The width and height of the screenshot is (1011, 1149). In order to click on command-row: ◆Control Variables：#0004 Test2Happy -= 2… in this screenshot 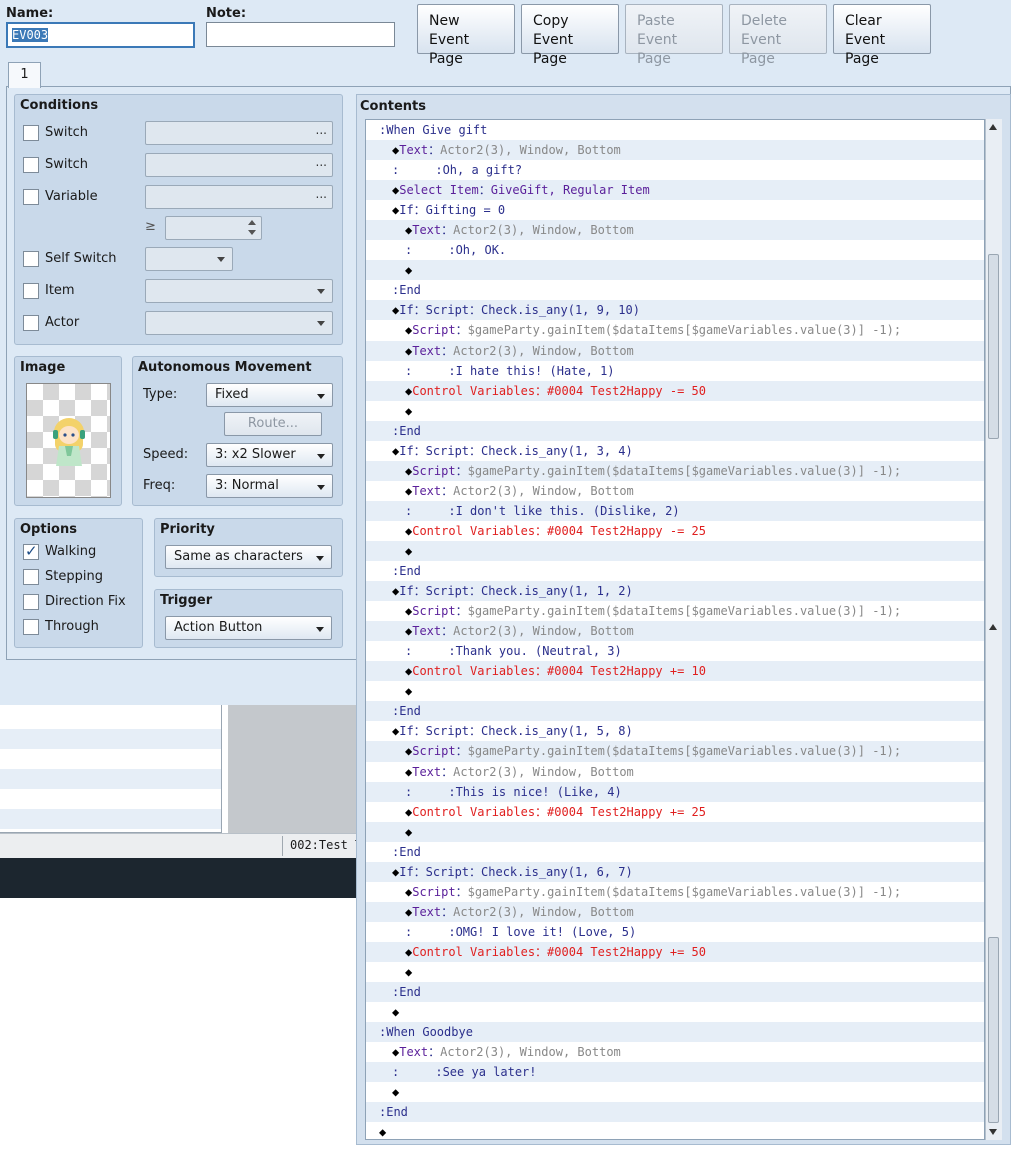, I will do `click(675, 531)`.